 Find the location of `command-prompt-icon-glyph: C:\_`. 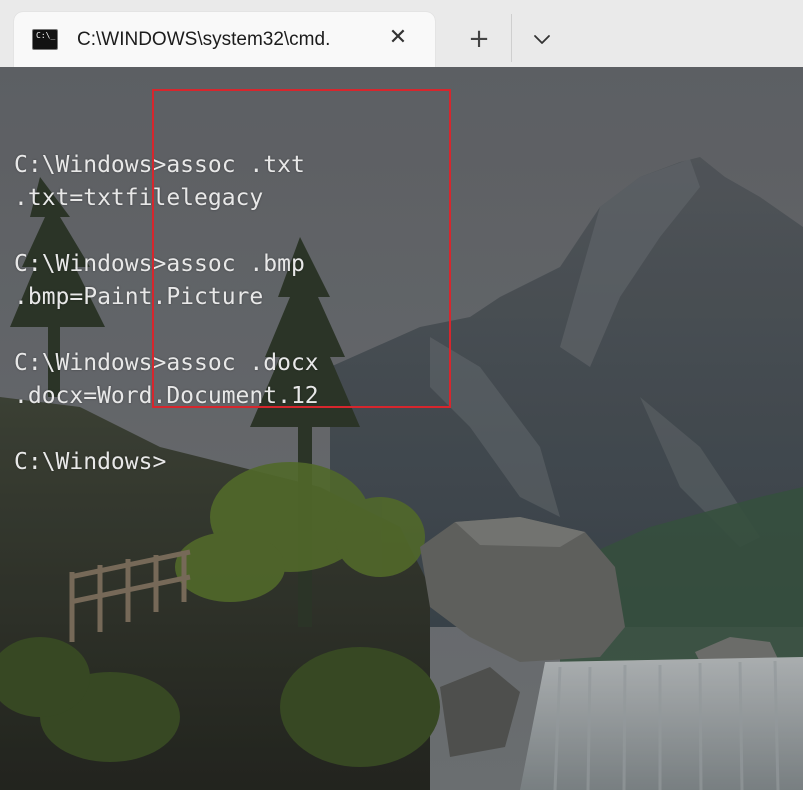

command-prompt-icon-glyph: C:\_ is located at coordinates (46, 35).